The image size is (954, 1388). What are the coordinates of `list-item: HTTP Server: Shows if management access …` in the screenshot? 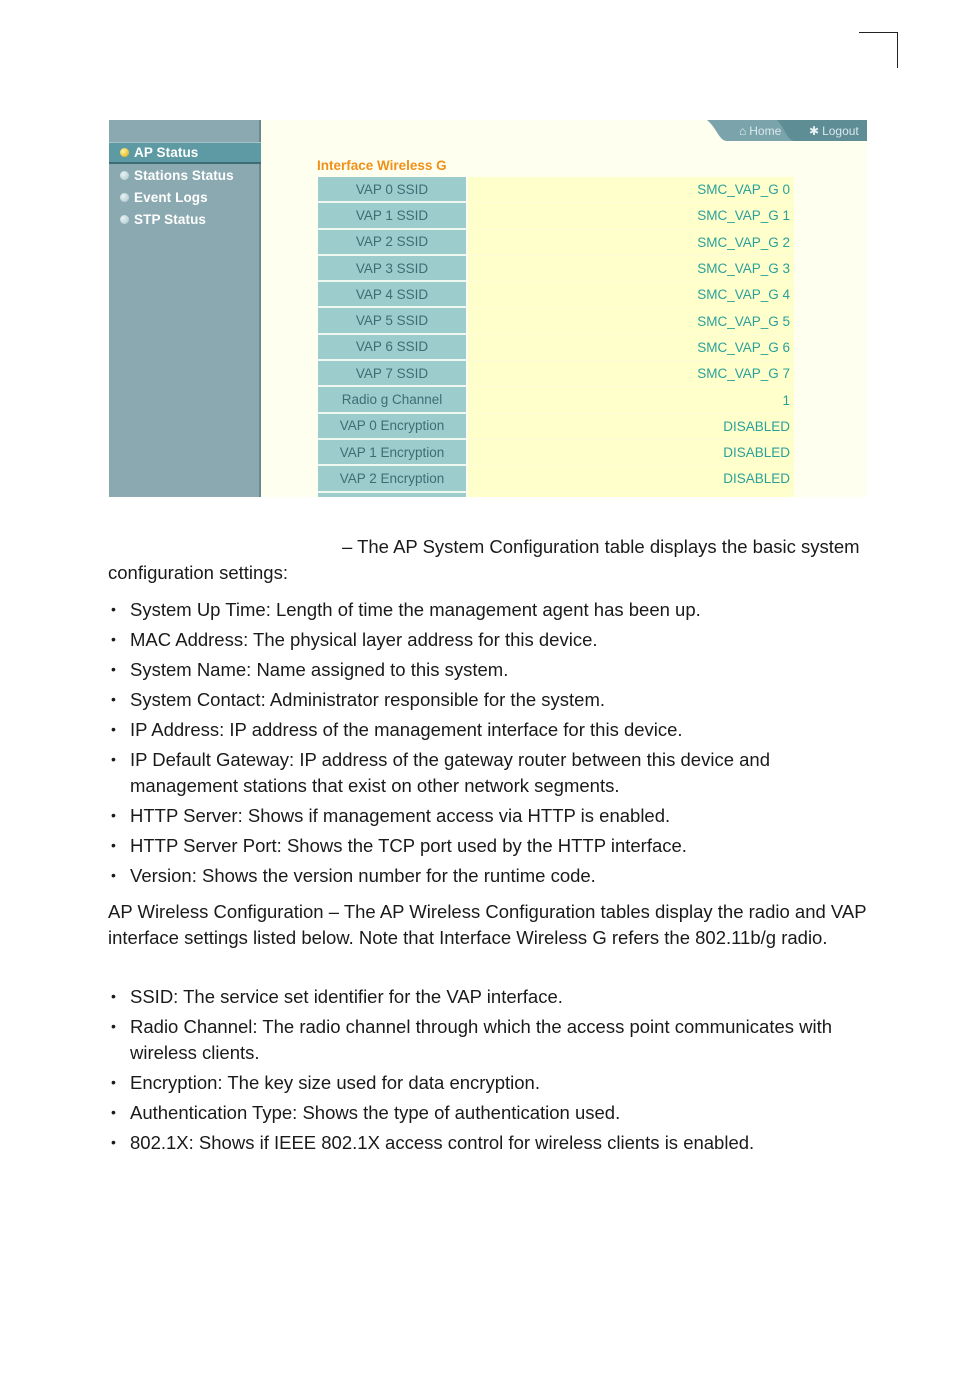 It's located at (488, 816).